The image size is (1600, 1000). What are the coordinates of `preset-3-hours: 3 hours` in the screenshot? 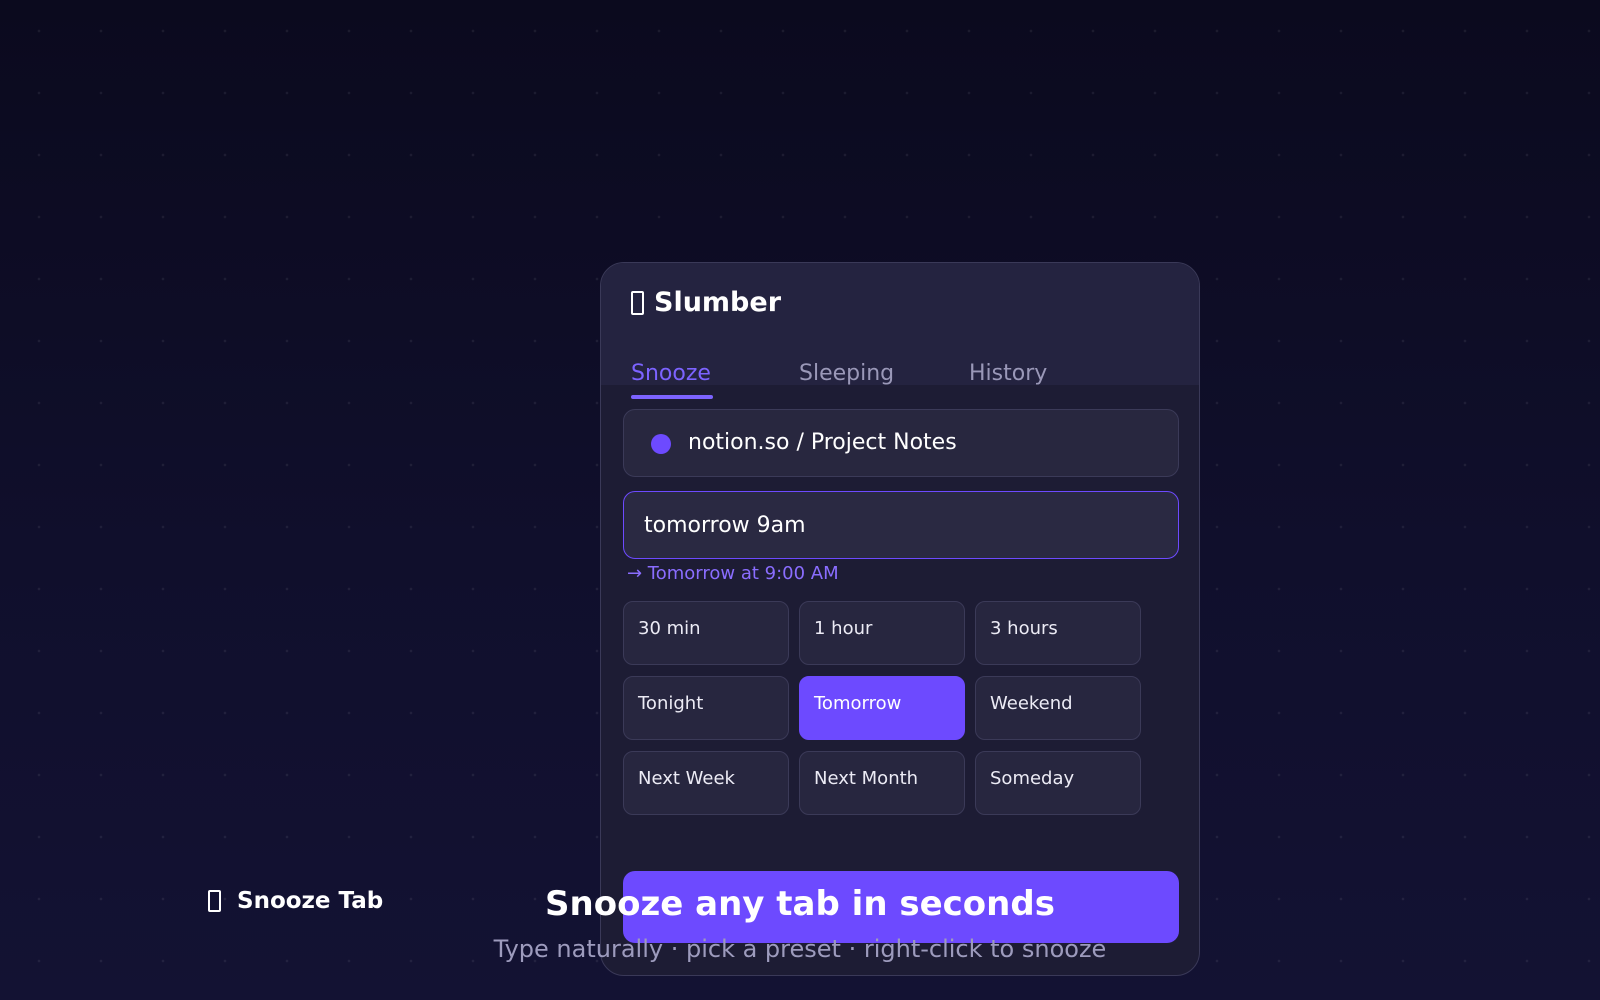 It's located at (1058, 633).